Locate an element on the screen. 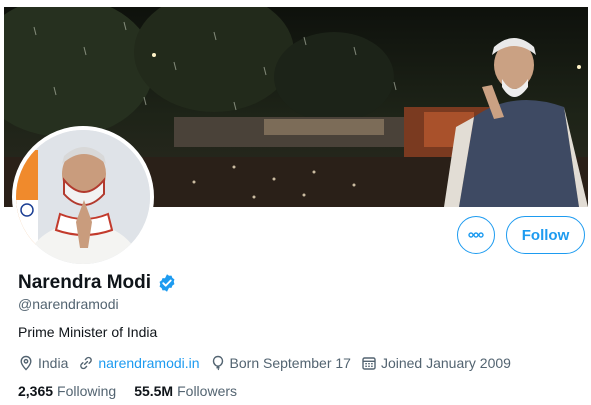 The image size is (591, 405). more-options-icon is located at coordinates (476, 235).